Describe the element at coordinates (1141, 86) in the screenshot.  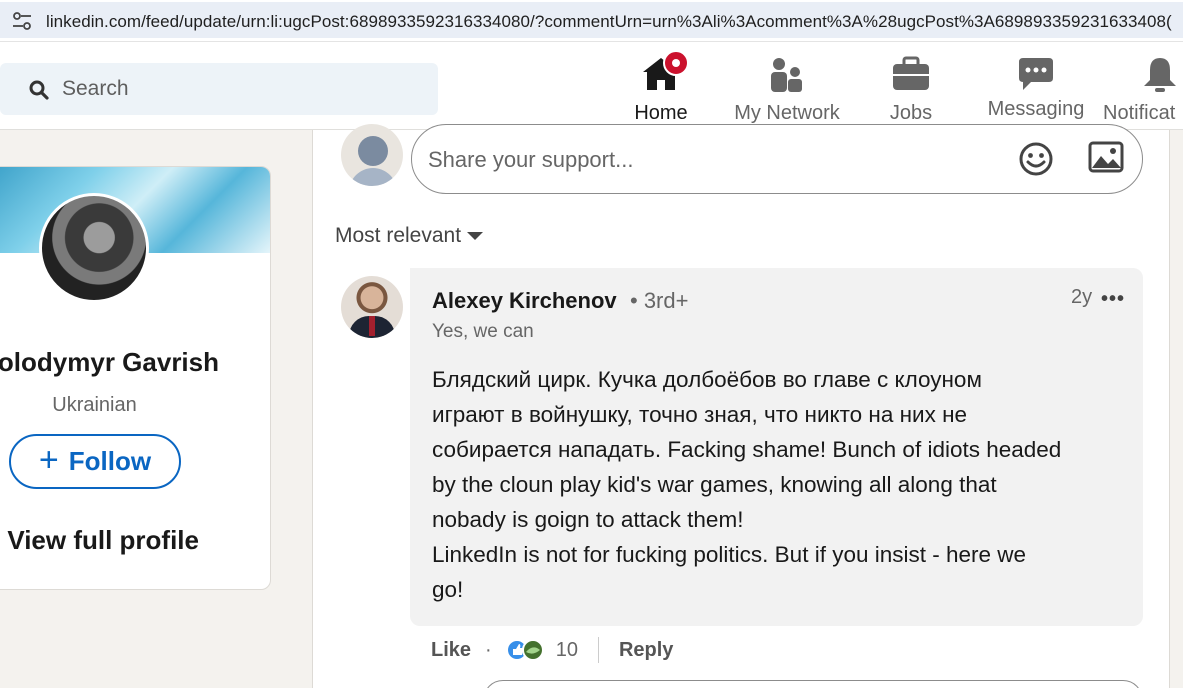
I see `nav-notifications: Notificat` at that location.